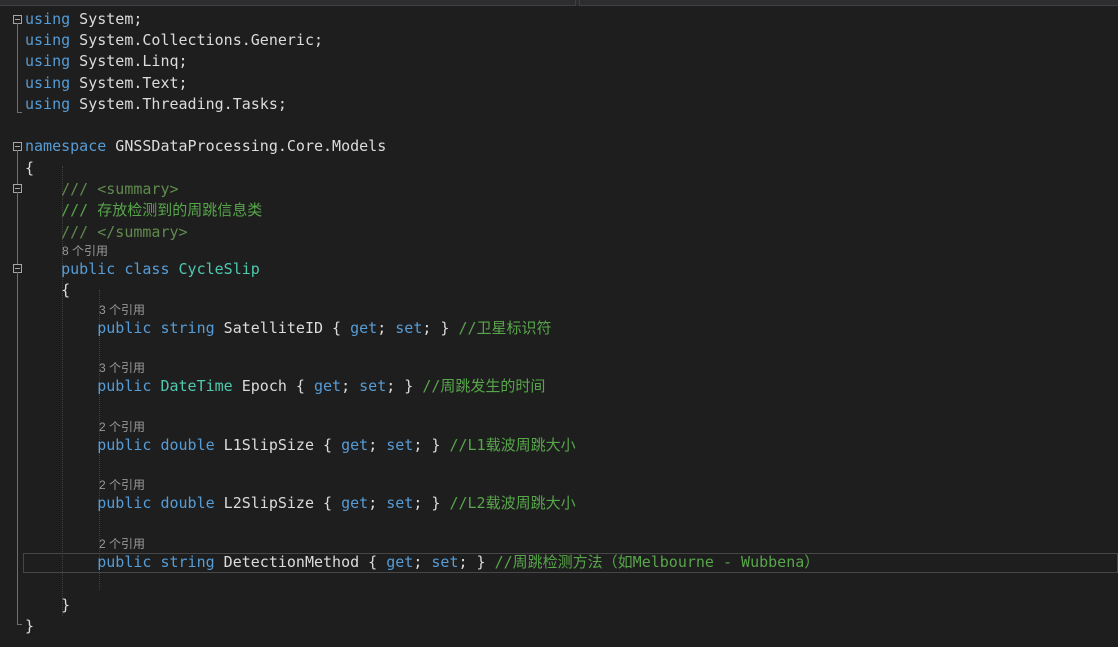 The height and width of the screenshot is (647, 1118). What do you see at coordinates (505, 328) in the screenshot?
I see `code-token: //卫星标识符` at bounding box center [505, 328].